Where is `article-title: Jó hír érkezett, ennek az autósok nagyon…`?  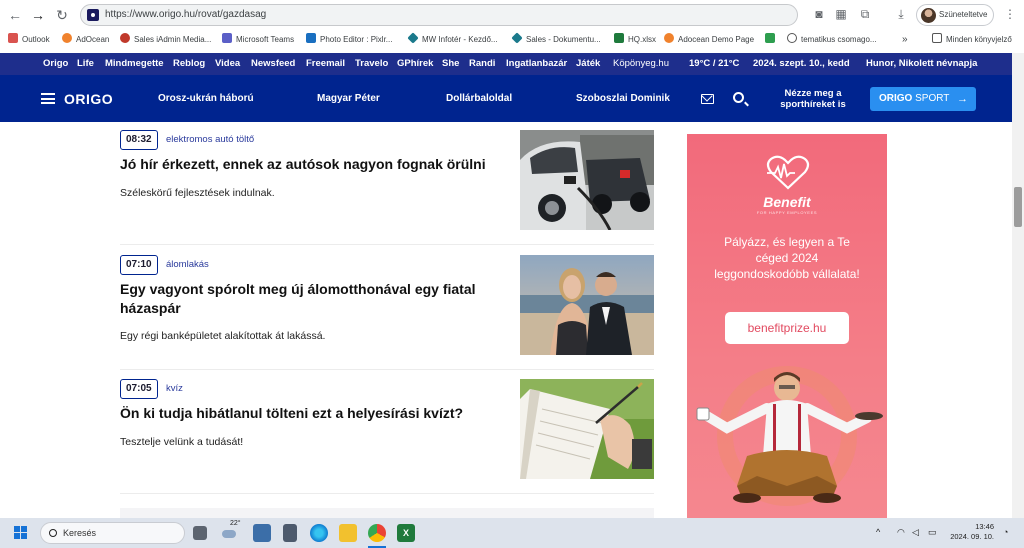 article-title: Jó hír érkezett, ennek az autósok nagyon… is located at coordinates (305, 164).